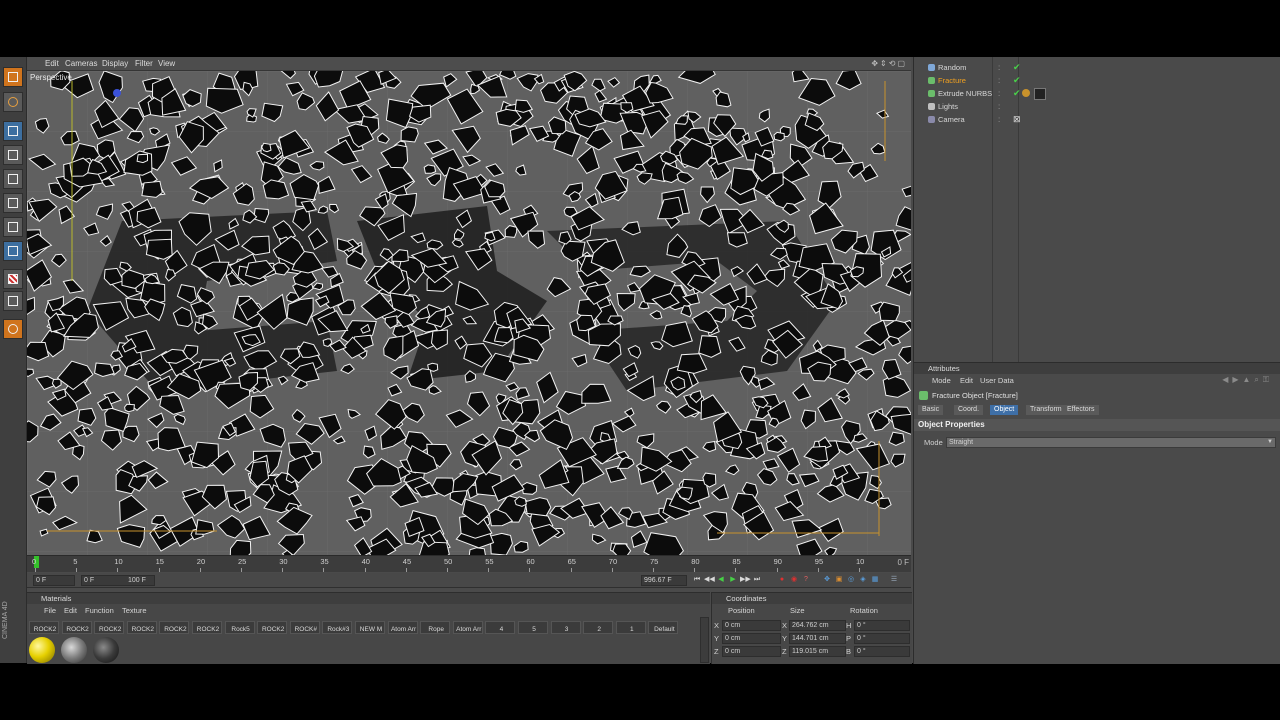  What do you see at coordinates (751, 638) in the screenshot?
I see `pos-y-field: 0 cm` at bounding box center [751, 638].